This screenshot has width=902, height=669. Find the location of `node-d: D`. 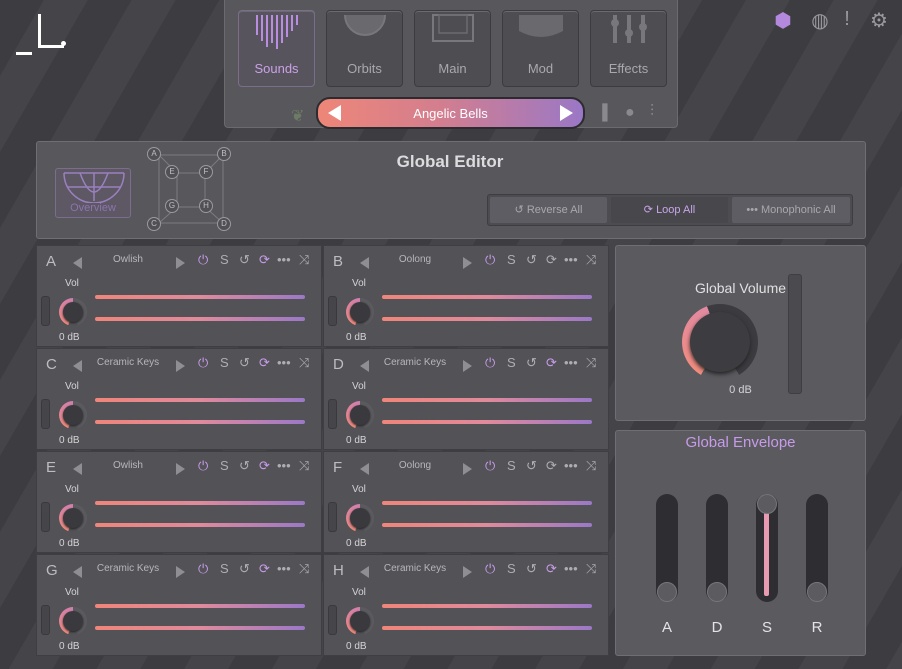

node-d: D is located at coordinates (224, 224).